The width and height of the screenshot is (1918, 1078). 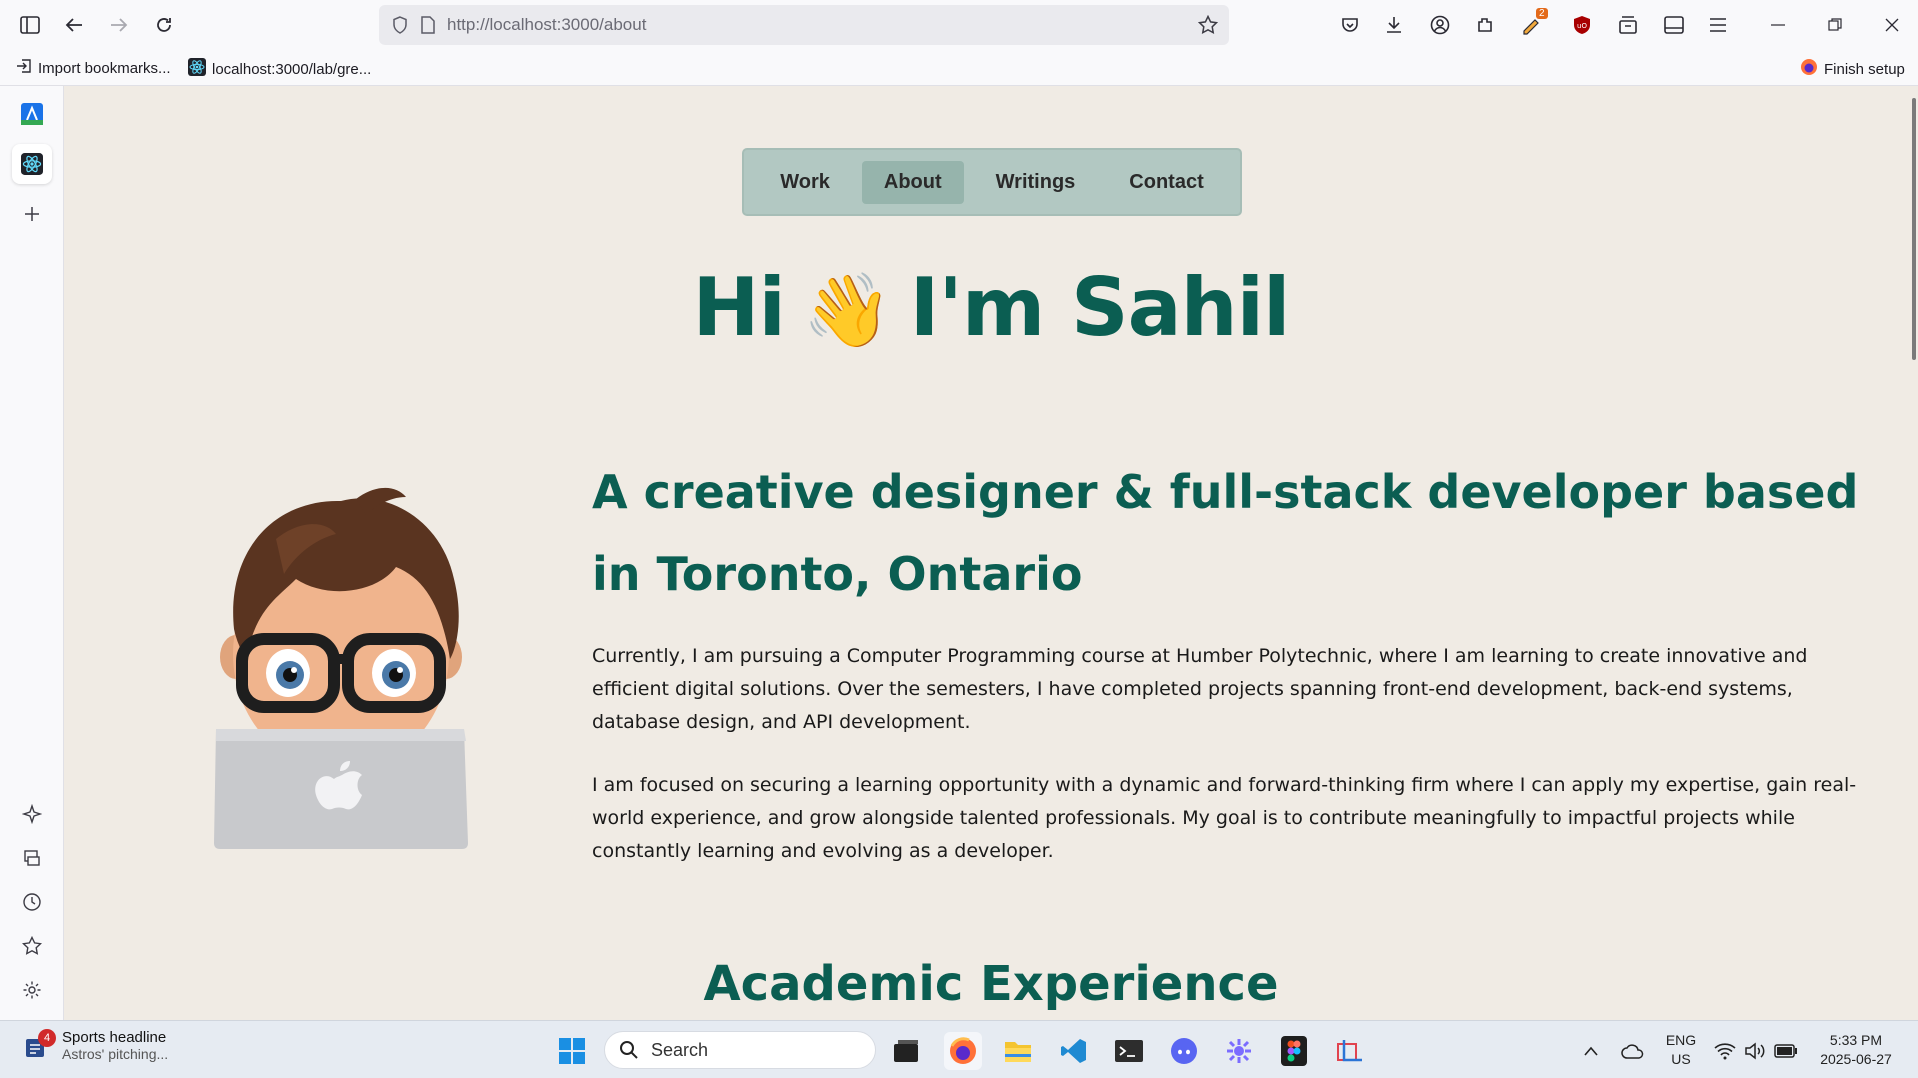 What do you see at coordinates (1074, 1051) in the screenshot?
I see `vscode-icon` at bounding box center [1074, 1051].